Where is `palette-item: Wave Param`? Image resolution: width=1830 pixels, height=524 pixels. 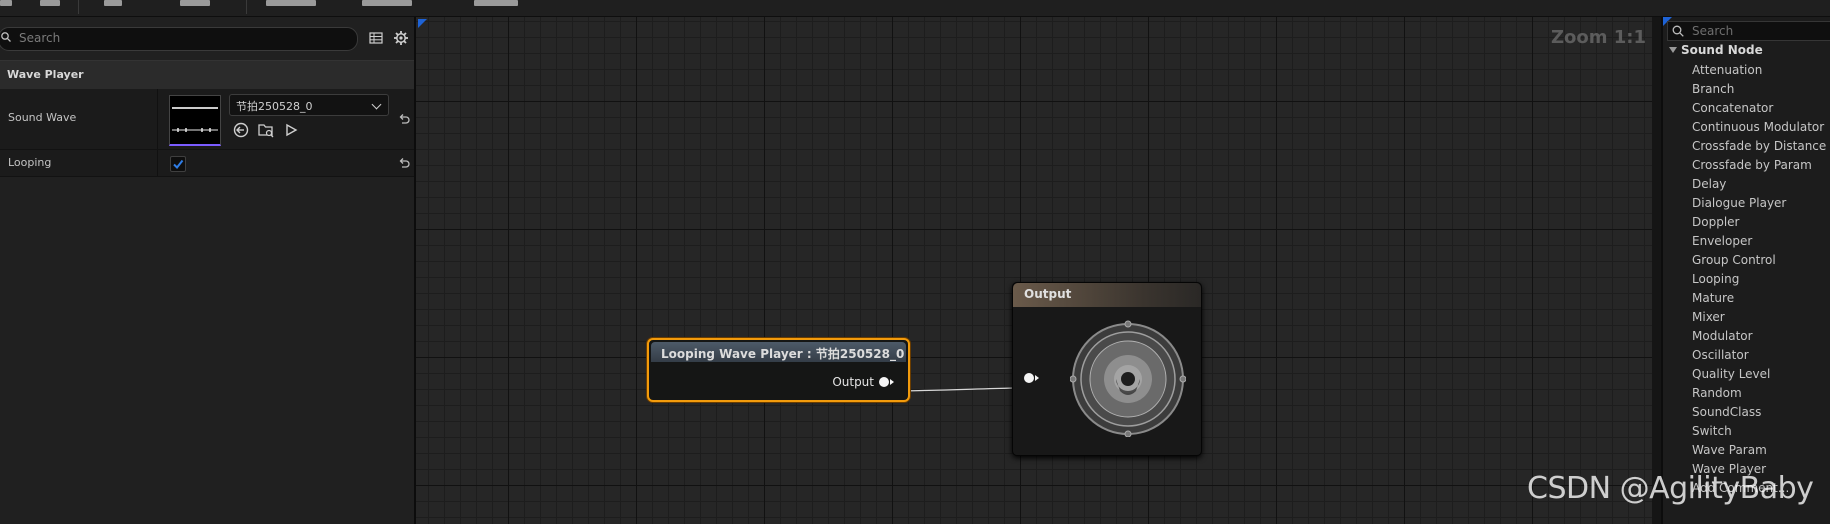 palette-item: Wave Param is located at coordinates (1759, 451).